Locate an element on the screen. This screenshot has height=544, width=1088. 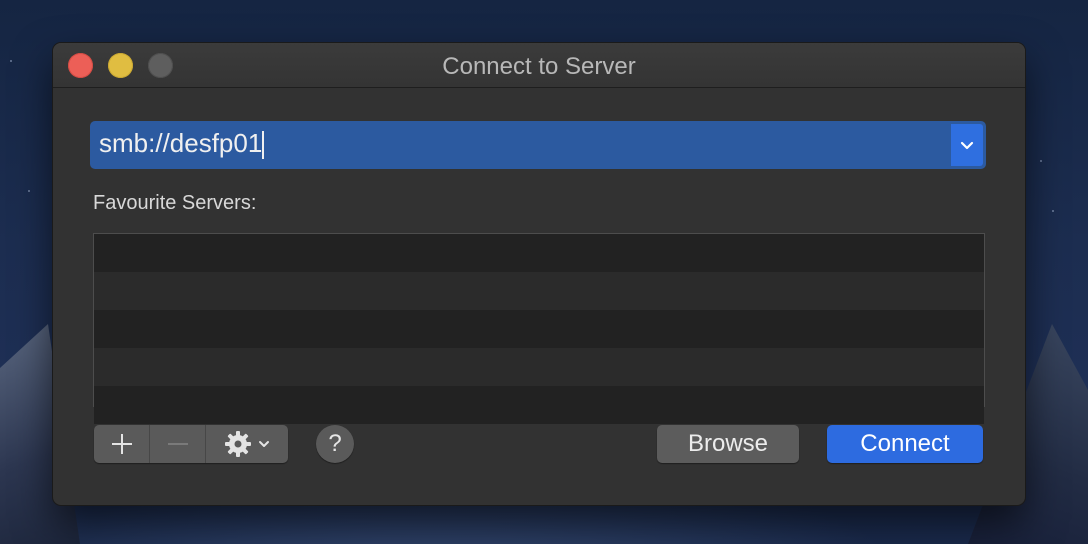
server-address-input: smb://desfp01 is located at coordinates (182, 144).